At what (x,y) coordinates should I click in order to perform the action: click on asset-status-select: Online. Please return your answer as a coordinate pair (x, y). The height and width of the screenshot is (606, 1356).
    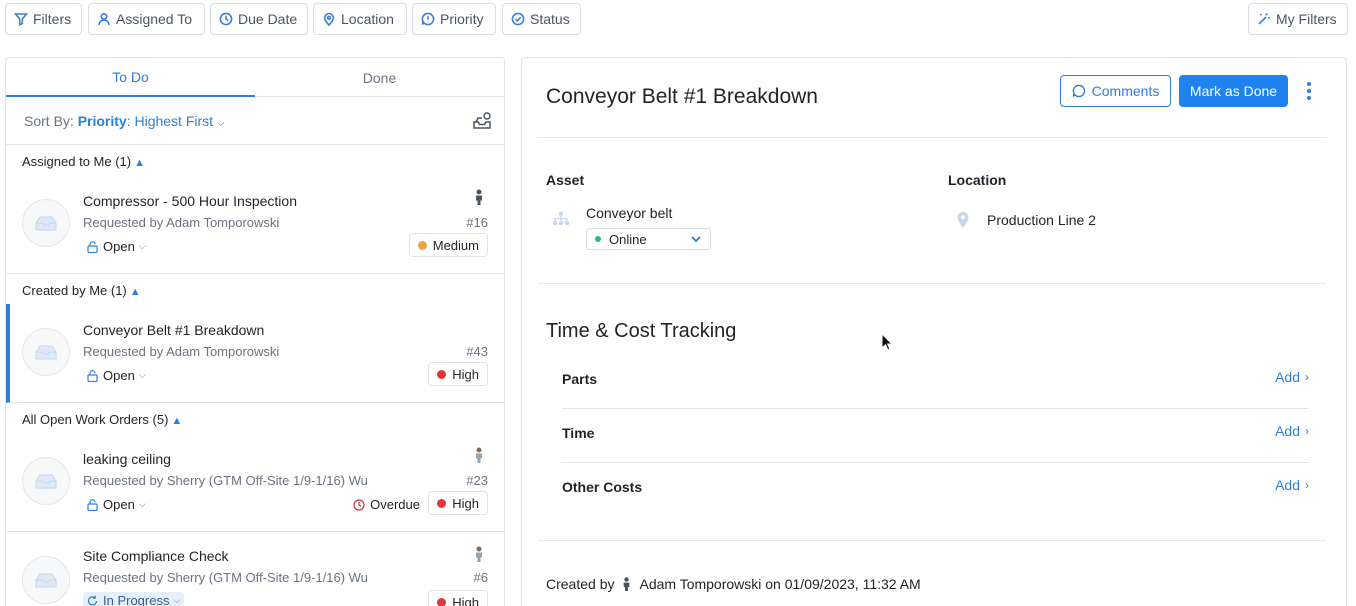
    Looking at the image, I should click on (648, 239).